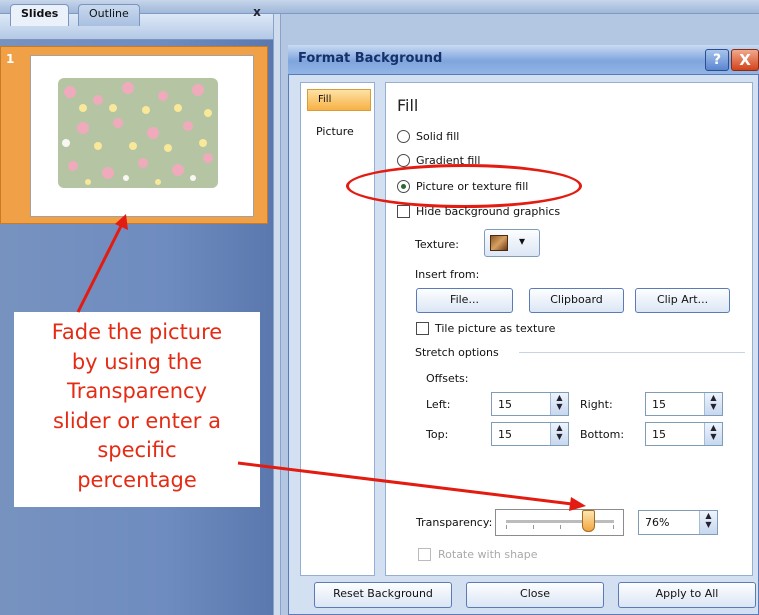 The width and height of the screenshot is (759, 615). Describe the element at coordinates (535, 595) in the screenshot. I see `close-button: Close` at that location.